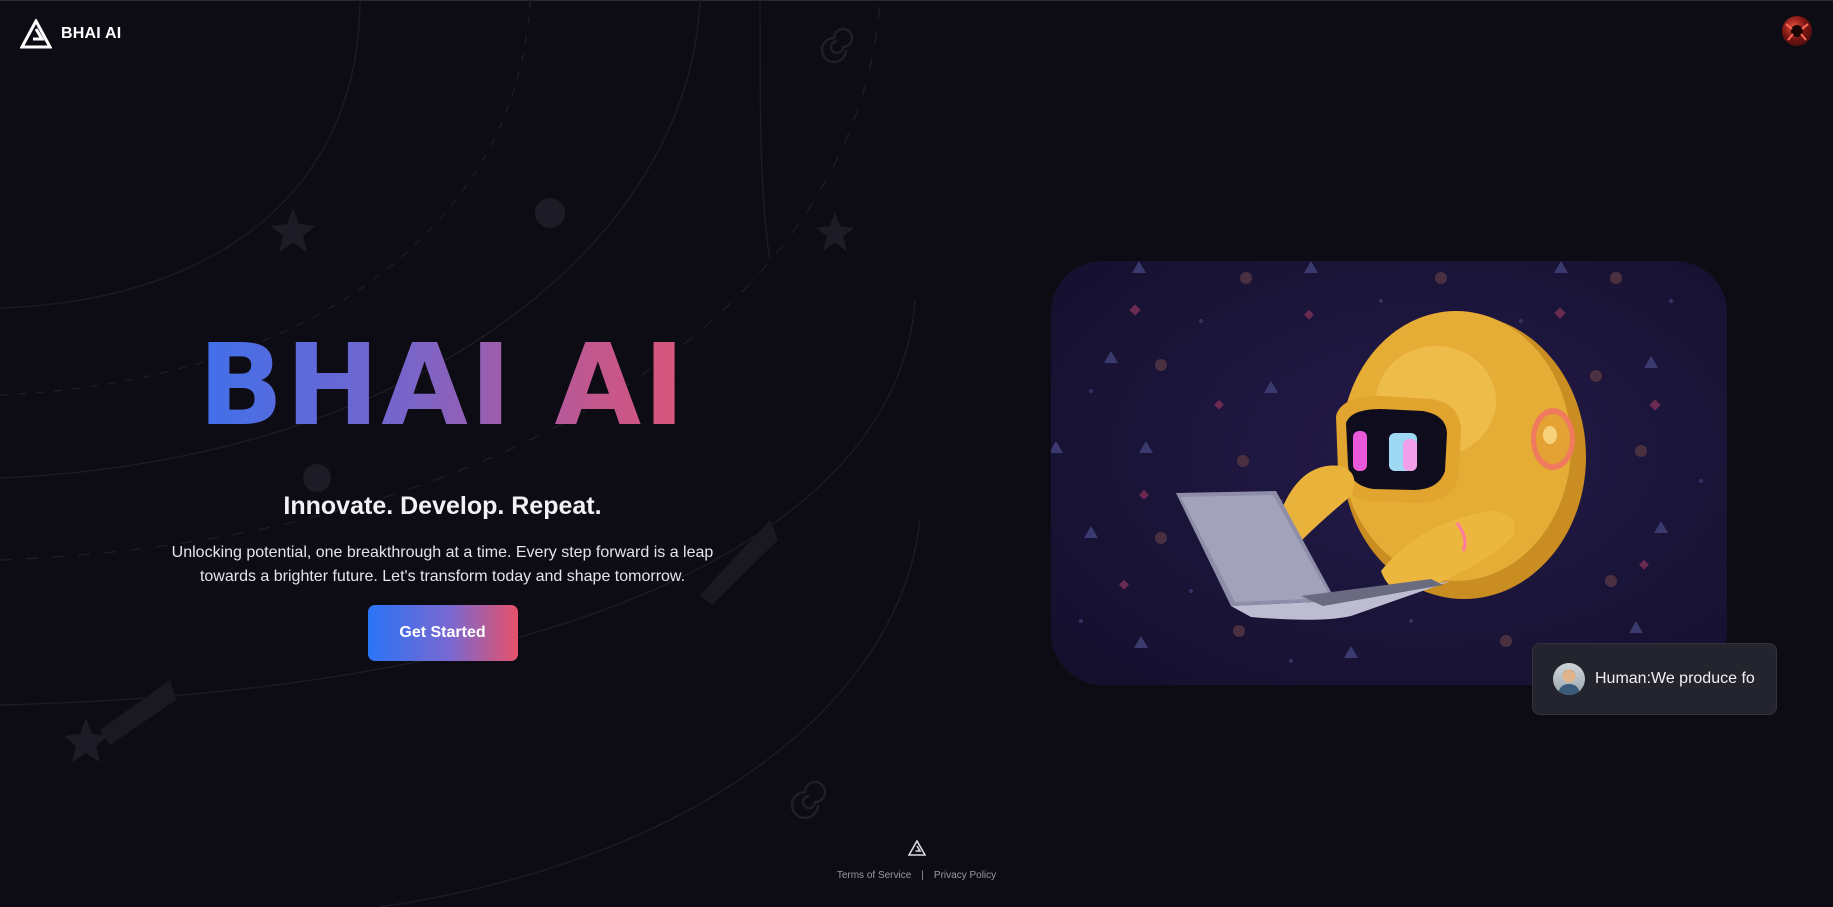 This screenshot has height=907, width=1833. I want to click on triangle-logo-icon, so click(36, 34).